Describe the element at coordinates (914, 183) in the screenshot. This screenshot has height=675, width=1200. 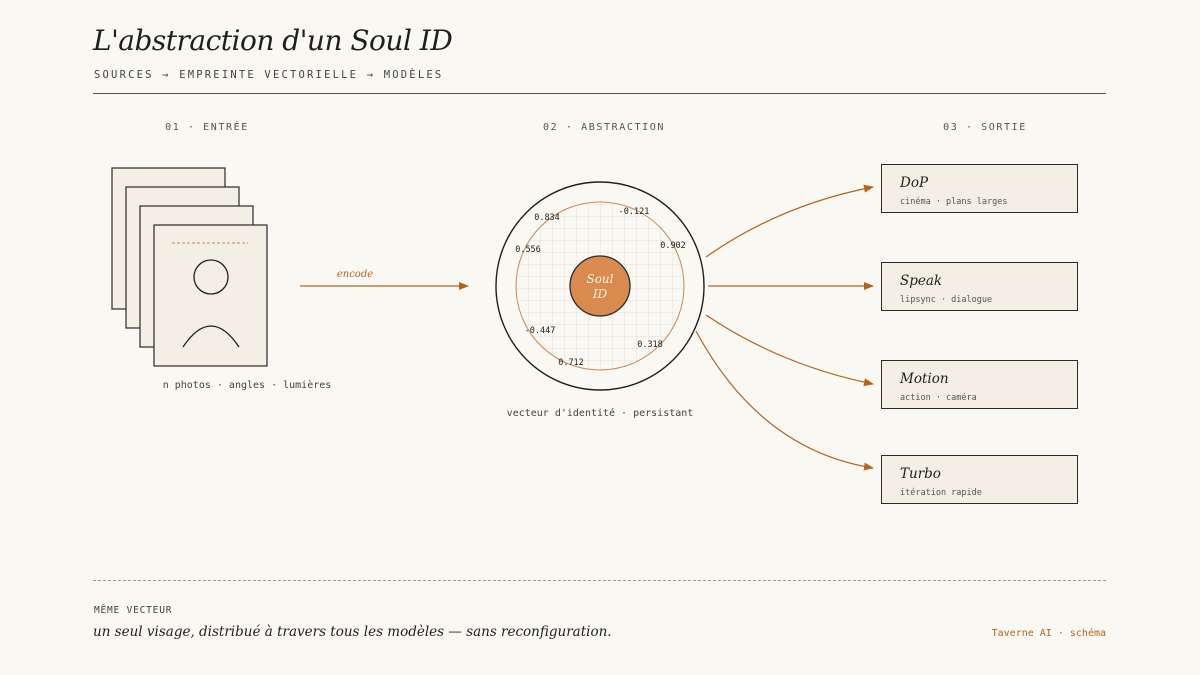
I see `output-name: DoP` at that location.